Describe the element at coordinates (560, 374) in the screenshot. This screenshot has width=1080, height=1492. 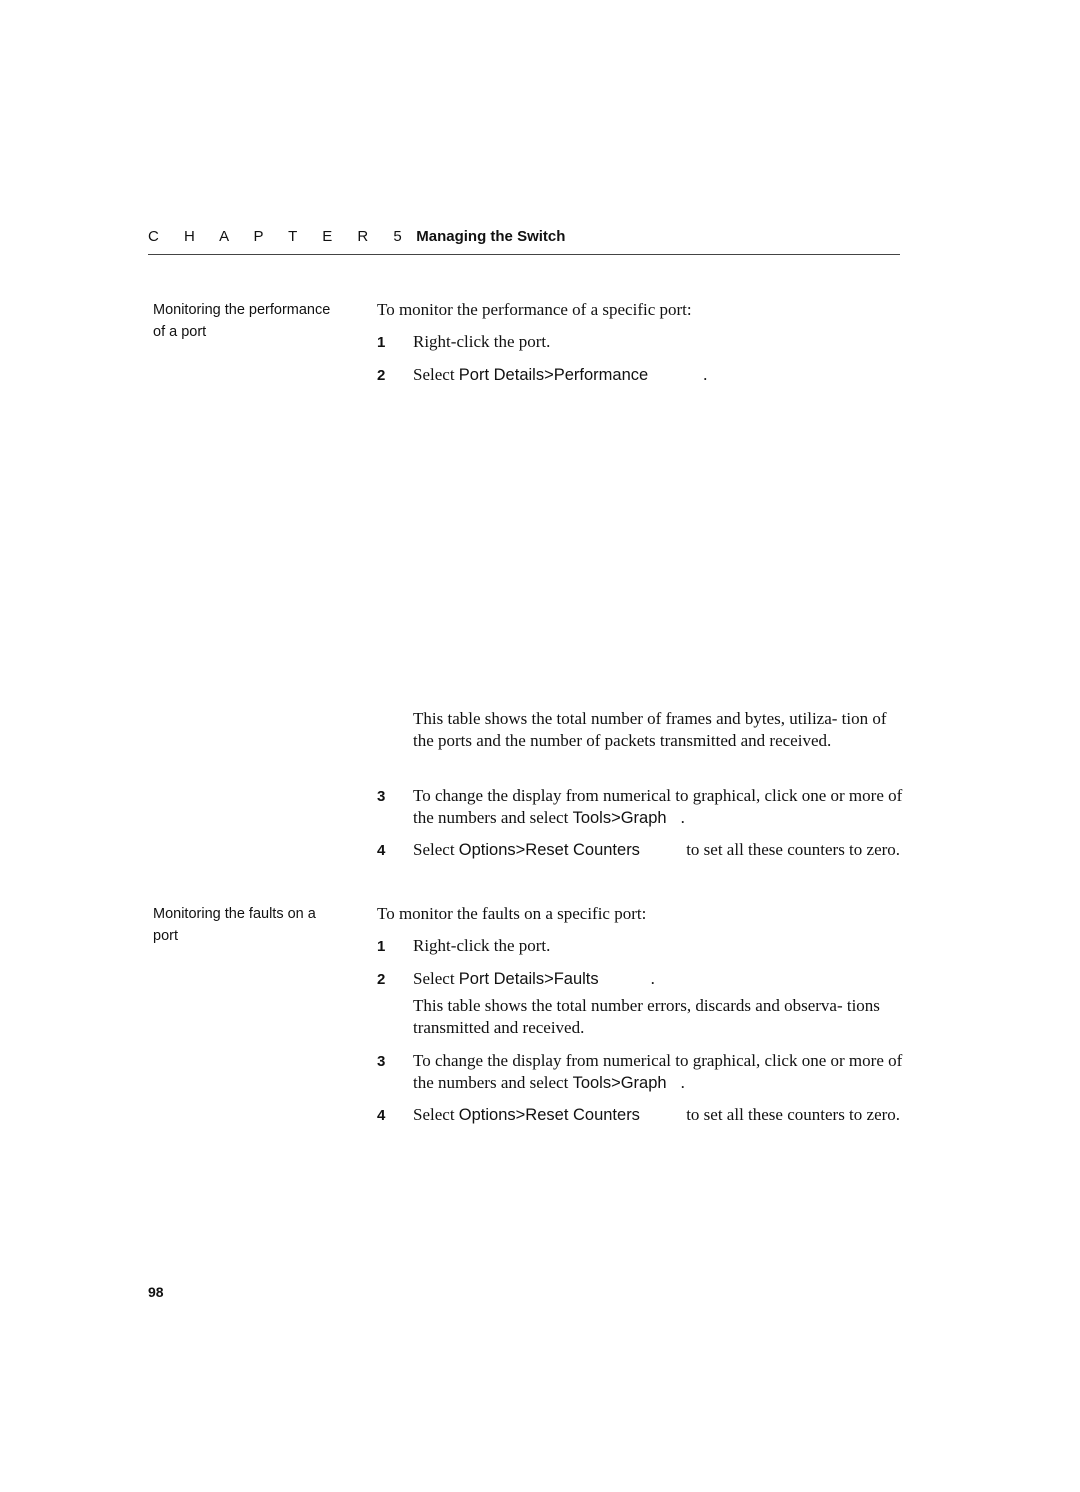
I see `step-text: Select Port Details>Performance.` at that location.